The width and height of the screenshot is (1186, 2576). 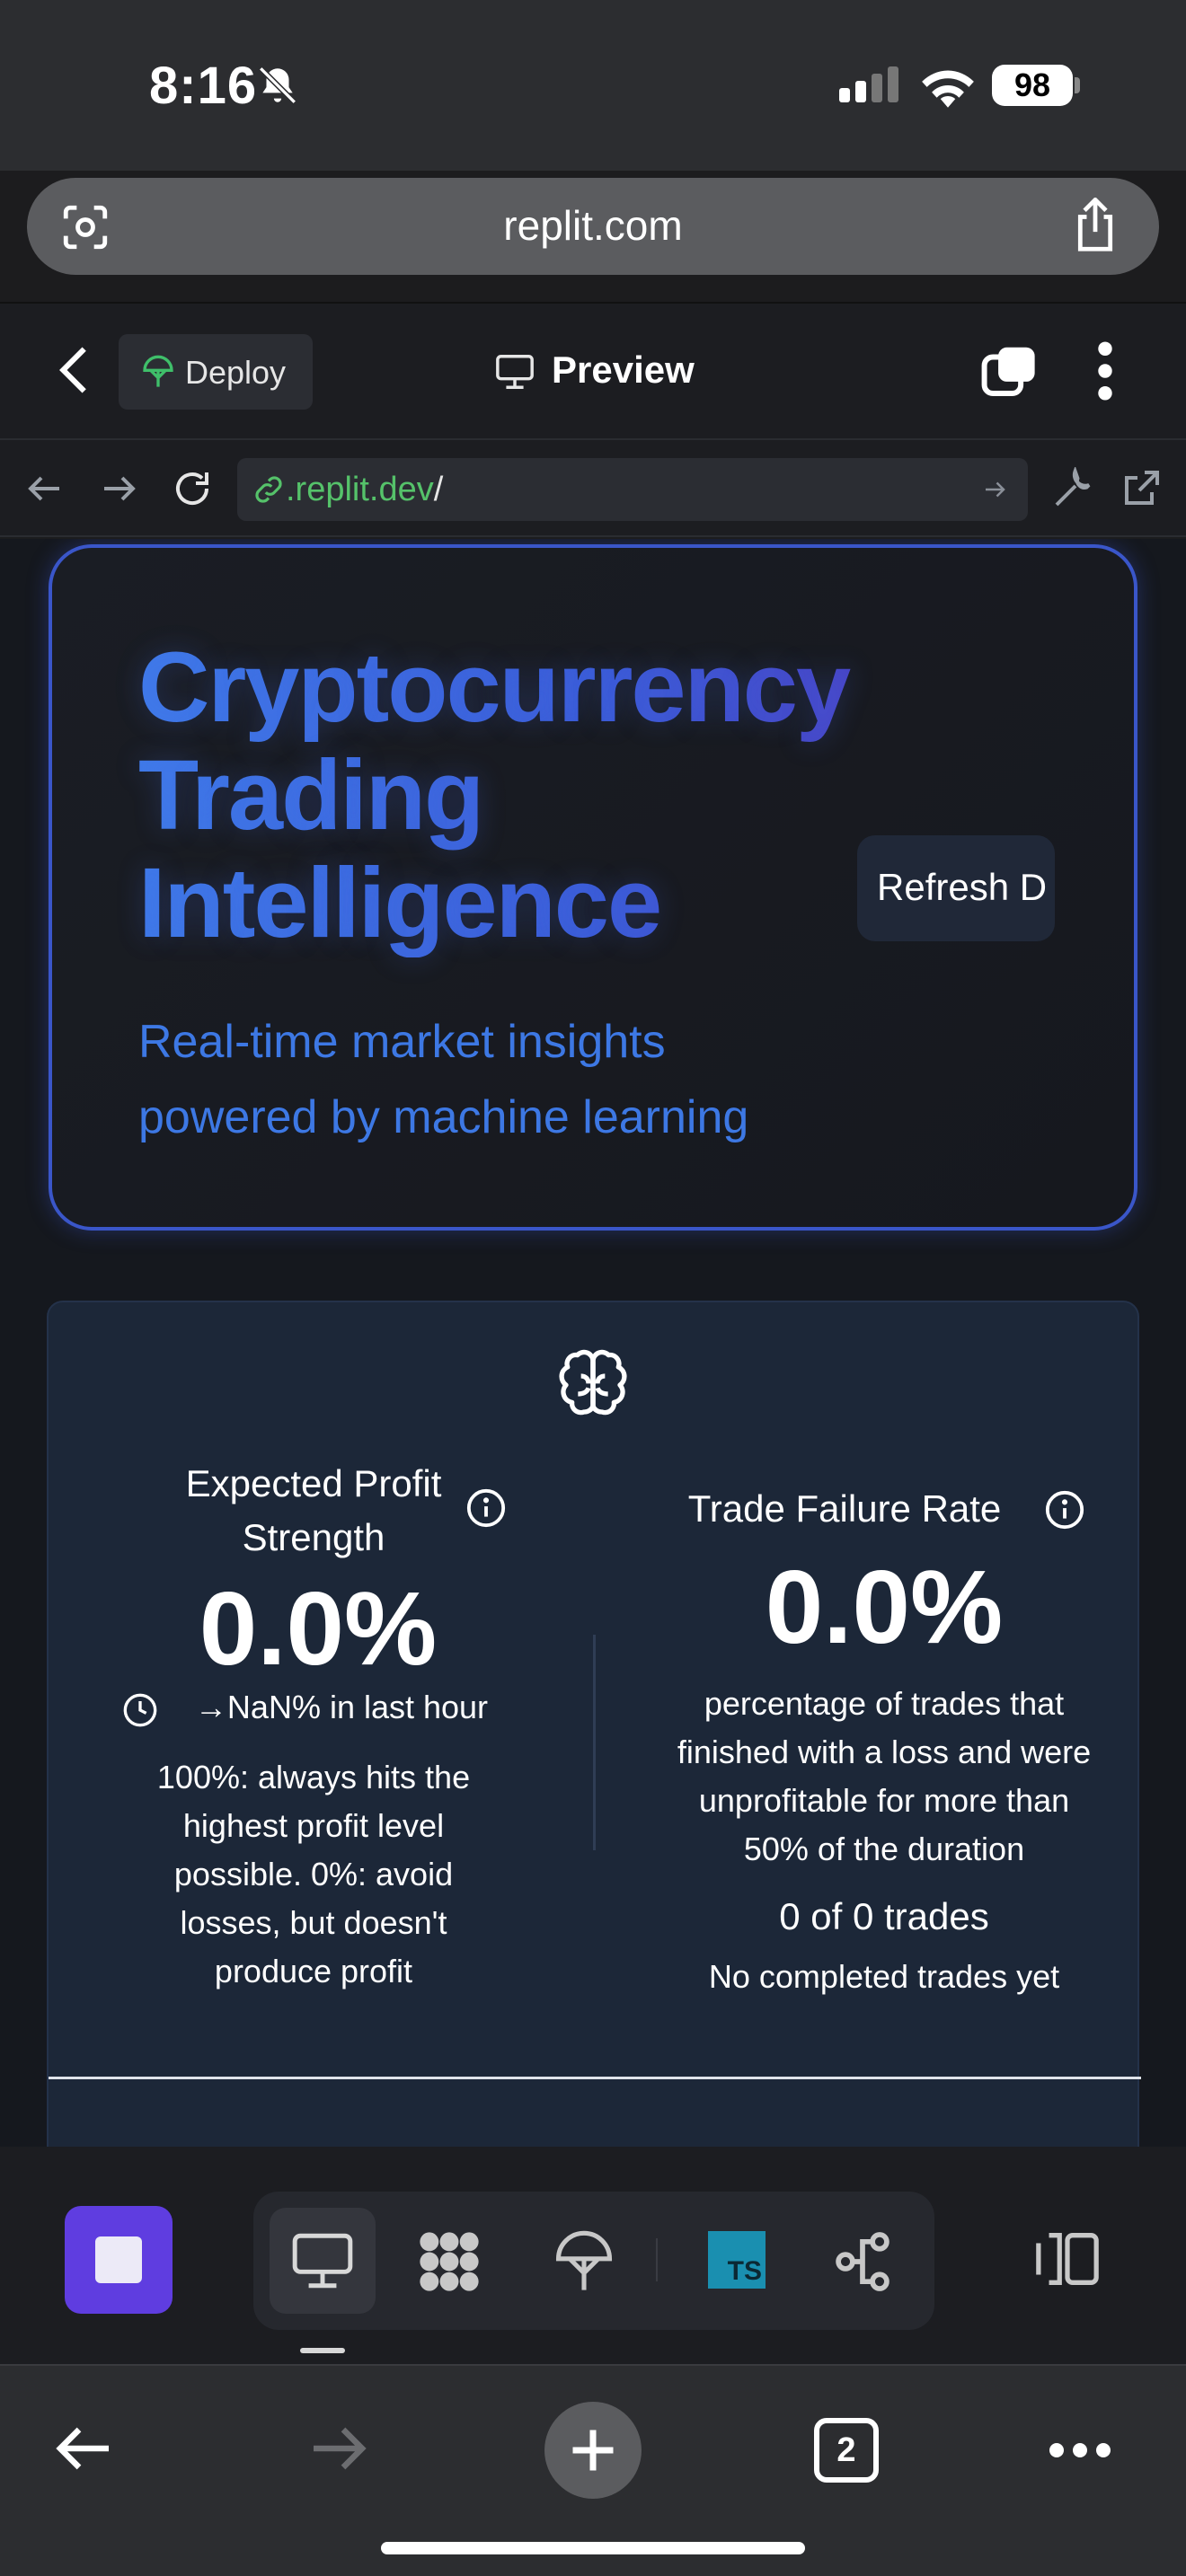 I want to click on subtitle-line-1: Real-time market insights, so click(x=402, y=1042).